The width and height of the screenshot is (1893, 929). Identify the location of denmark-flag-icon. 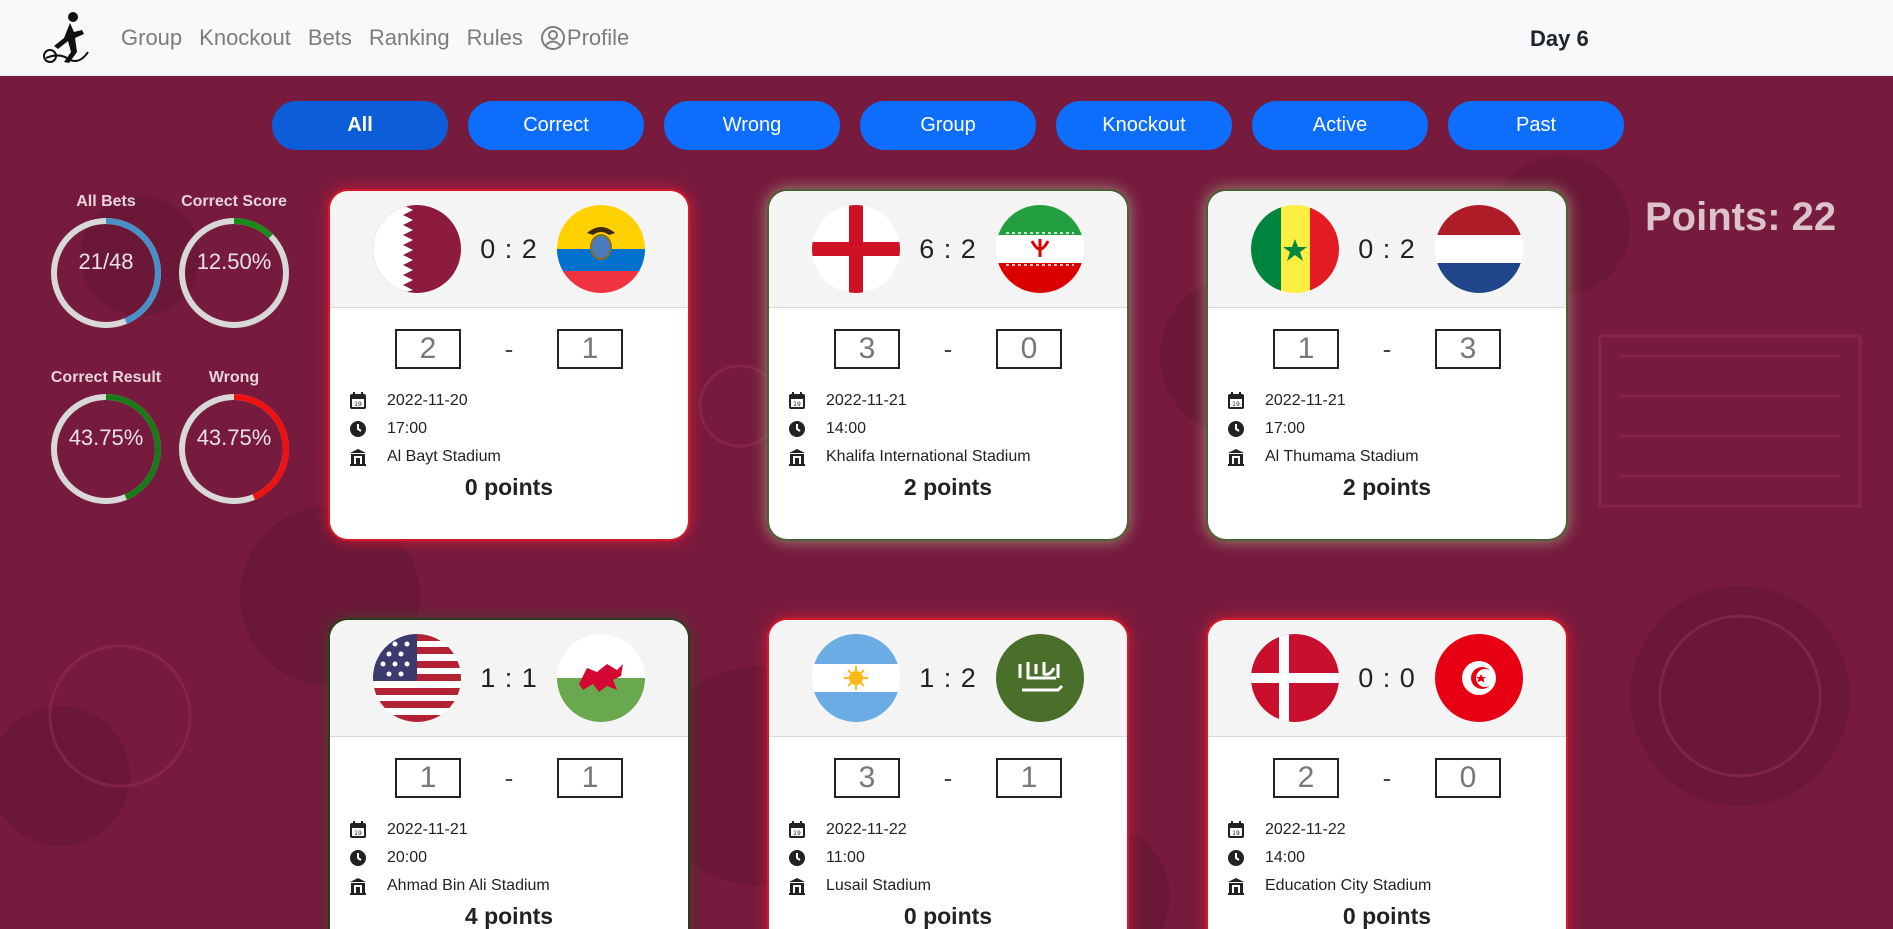
(1295, 678).